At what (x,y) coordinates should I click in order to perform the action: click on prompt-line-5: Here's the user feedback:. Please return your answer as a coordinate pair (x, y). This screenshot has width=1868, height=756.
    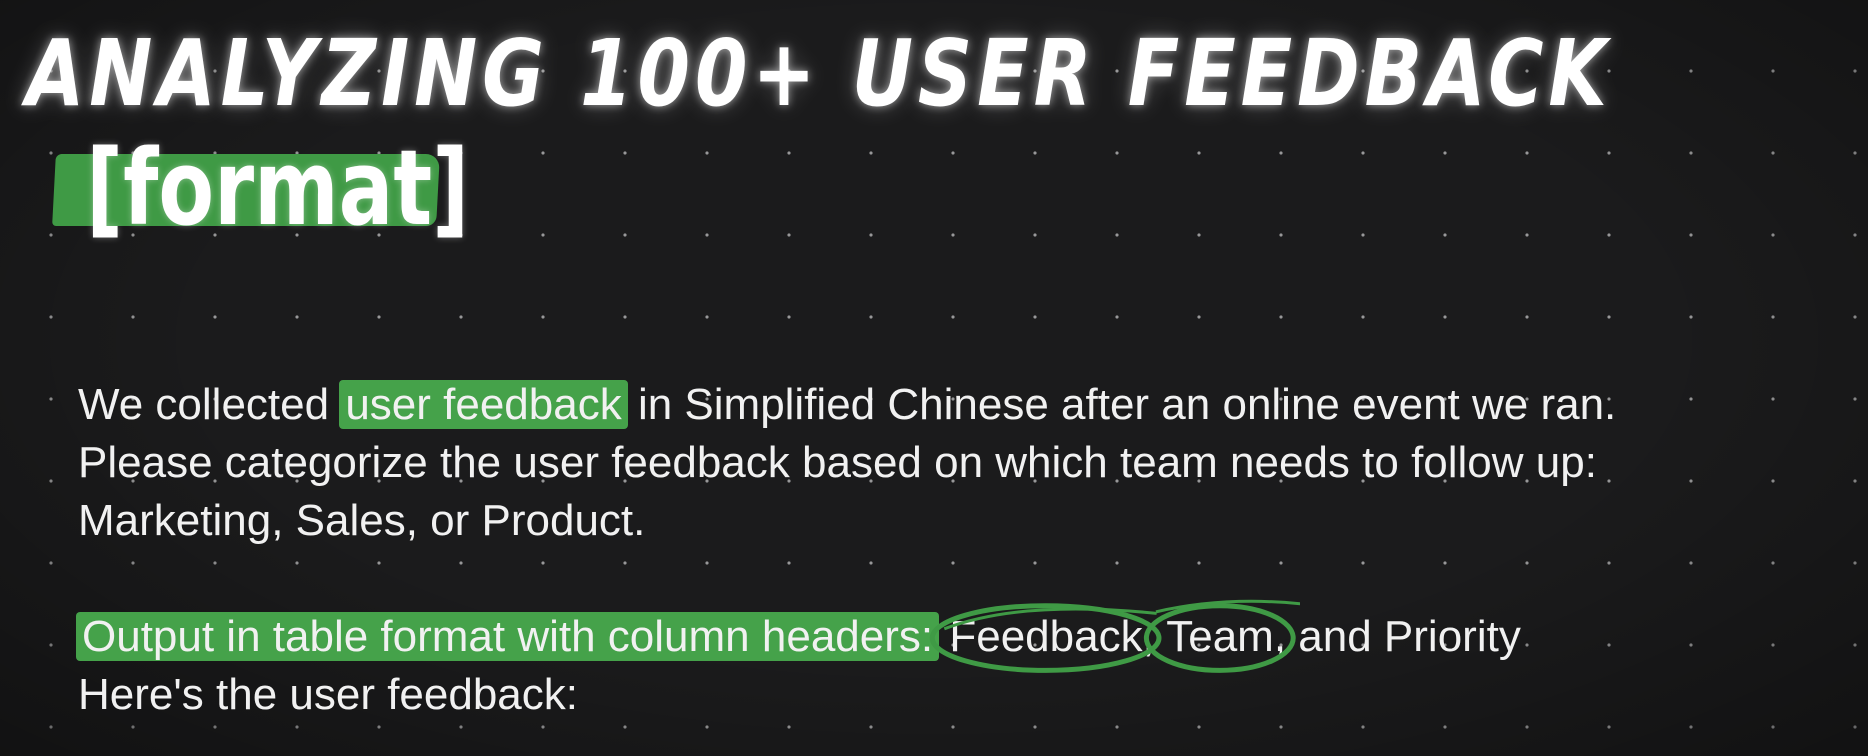
    Looking at the image, I should click on (328, 694).